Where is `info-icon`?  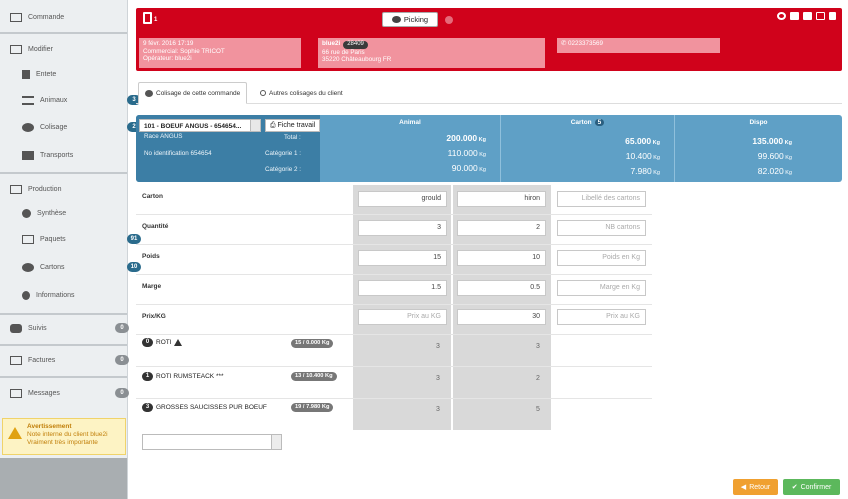
info-icon is located at coordinates (449, 20).